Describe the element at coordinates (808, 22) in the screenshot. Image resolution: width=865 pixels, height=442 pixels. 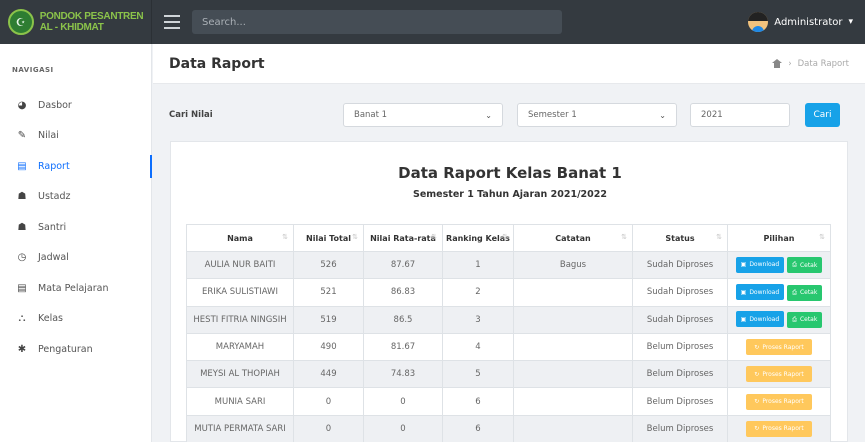
I see `user-name: Administrator` at that location.